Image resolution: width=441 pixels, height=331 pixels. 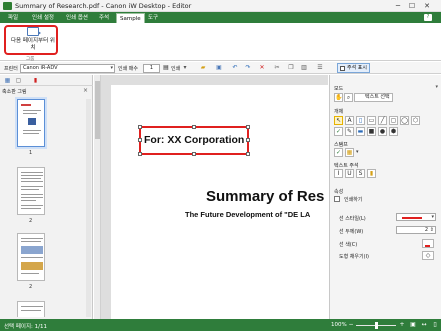 I want to click on hand-tool-icon: ✋, so click(x=338, y=97).